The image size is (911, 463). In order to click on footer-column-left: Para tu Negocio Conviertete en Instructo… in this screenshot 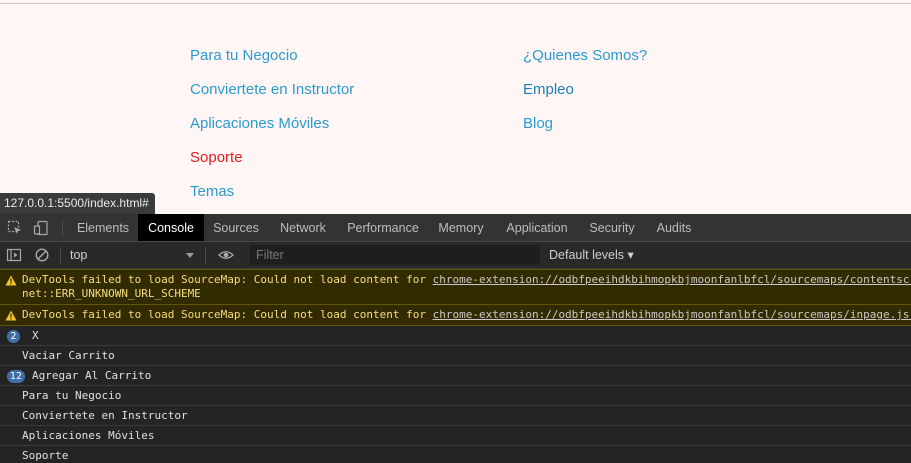, I will do `click(272, 129)`.